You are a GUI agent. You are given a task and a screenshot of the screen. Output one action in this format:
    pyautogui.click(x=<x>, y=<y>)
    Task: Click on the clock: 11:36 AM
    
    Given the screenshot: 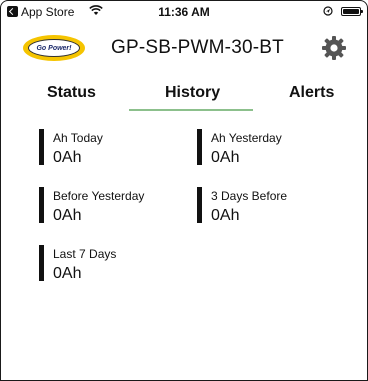 What is the action you would take?
    pyautogui.click(x=184, y=12)
    